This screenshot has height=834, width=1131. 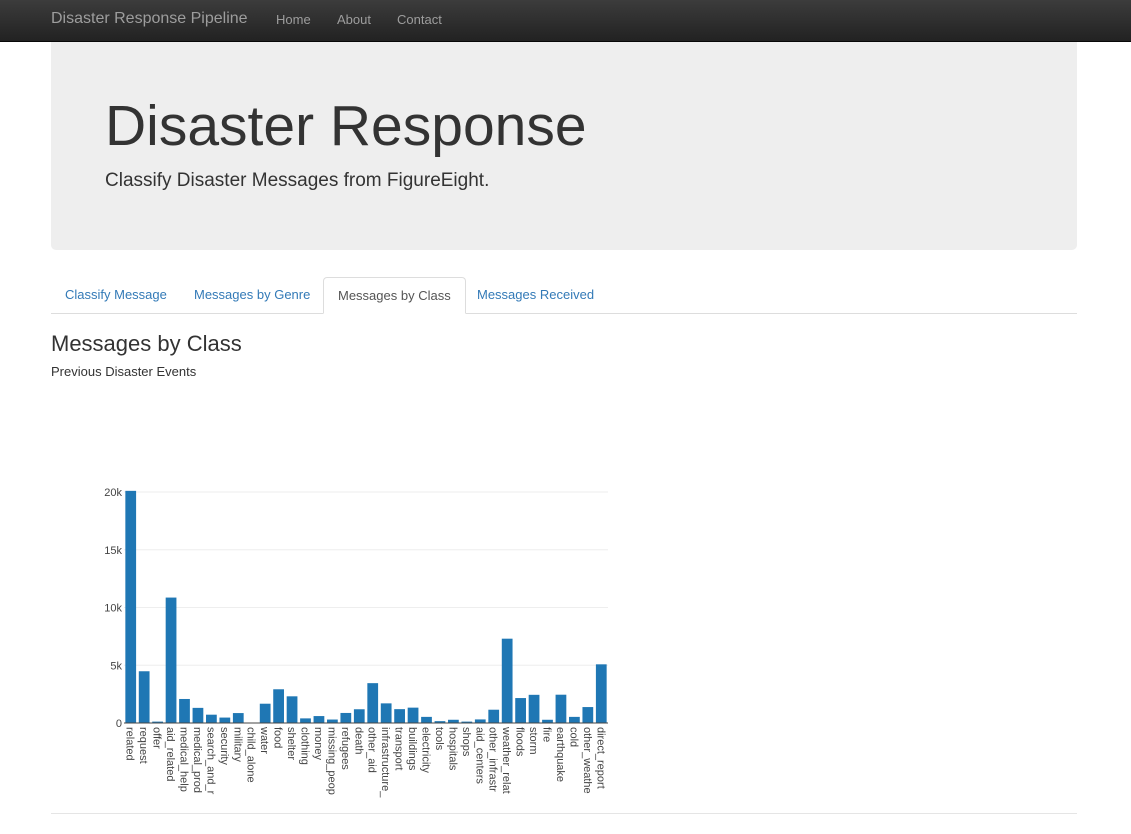 What do you see at coordinates (385, 762) in the screenshot?
I see `x-tick-label: infrastructure_` at bounding box center [385, 762].